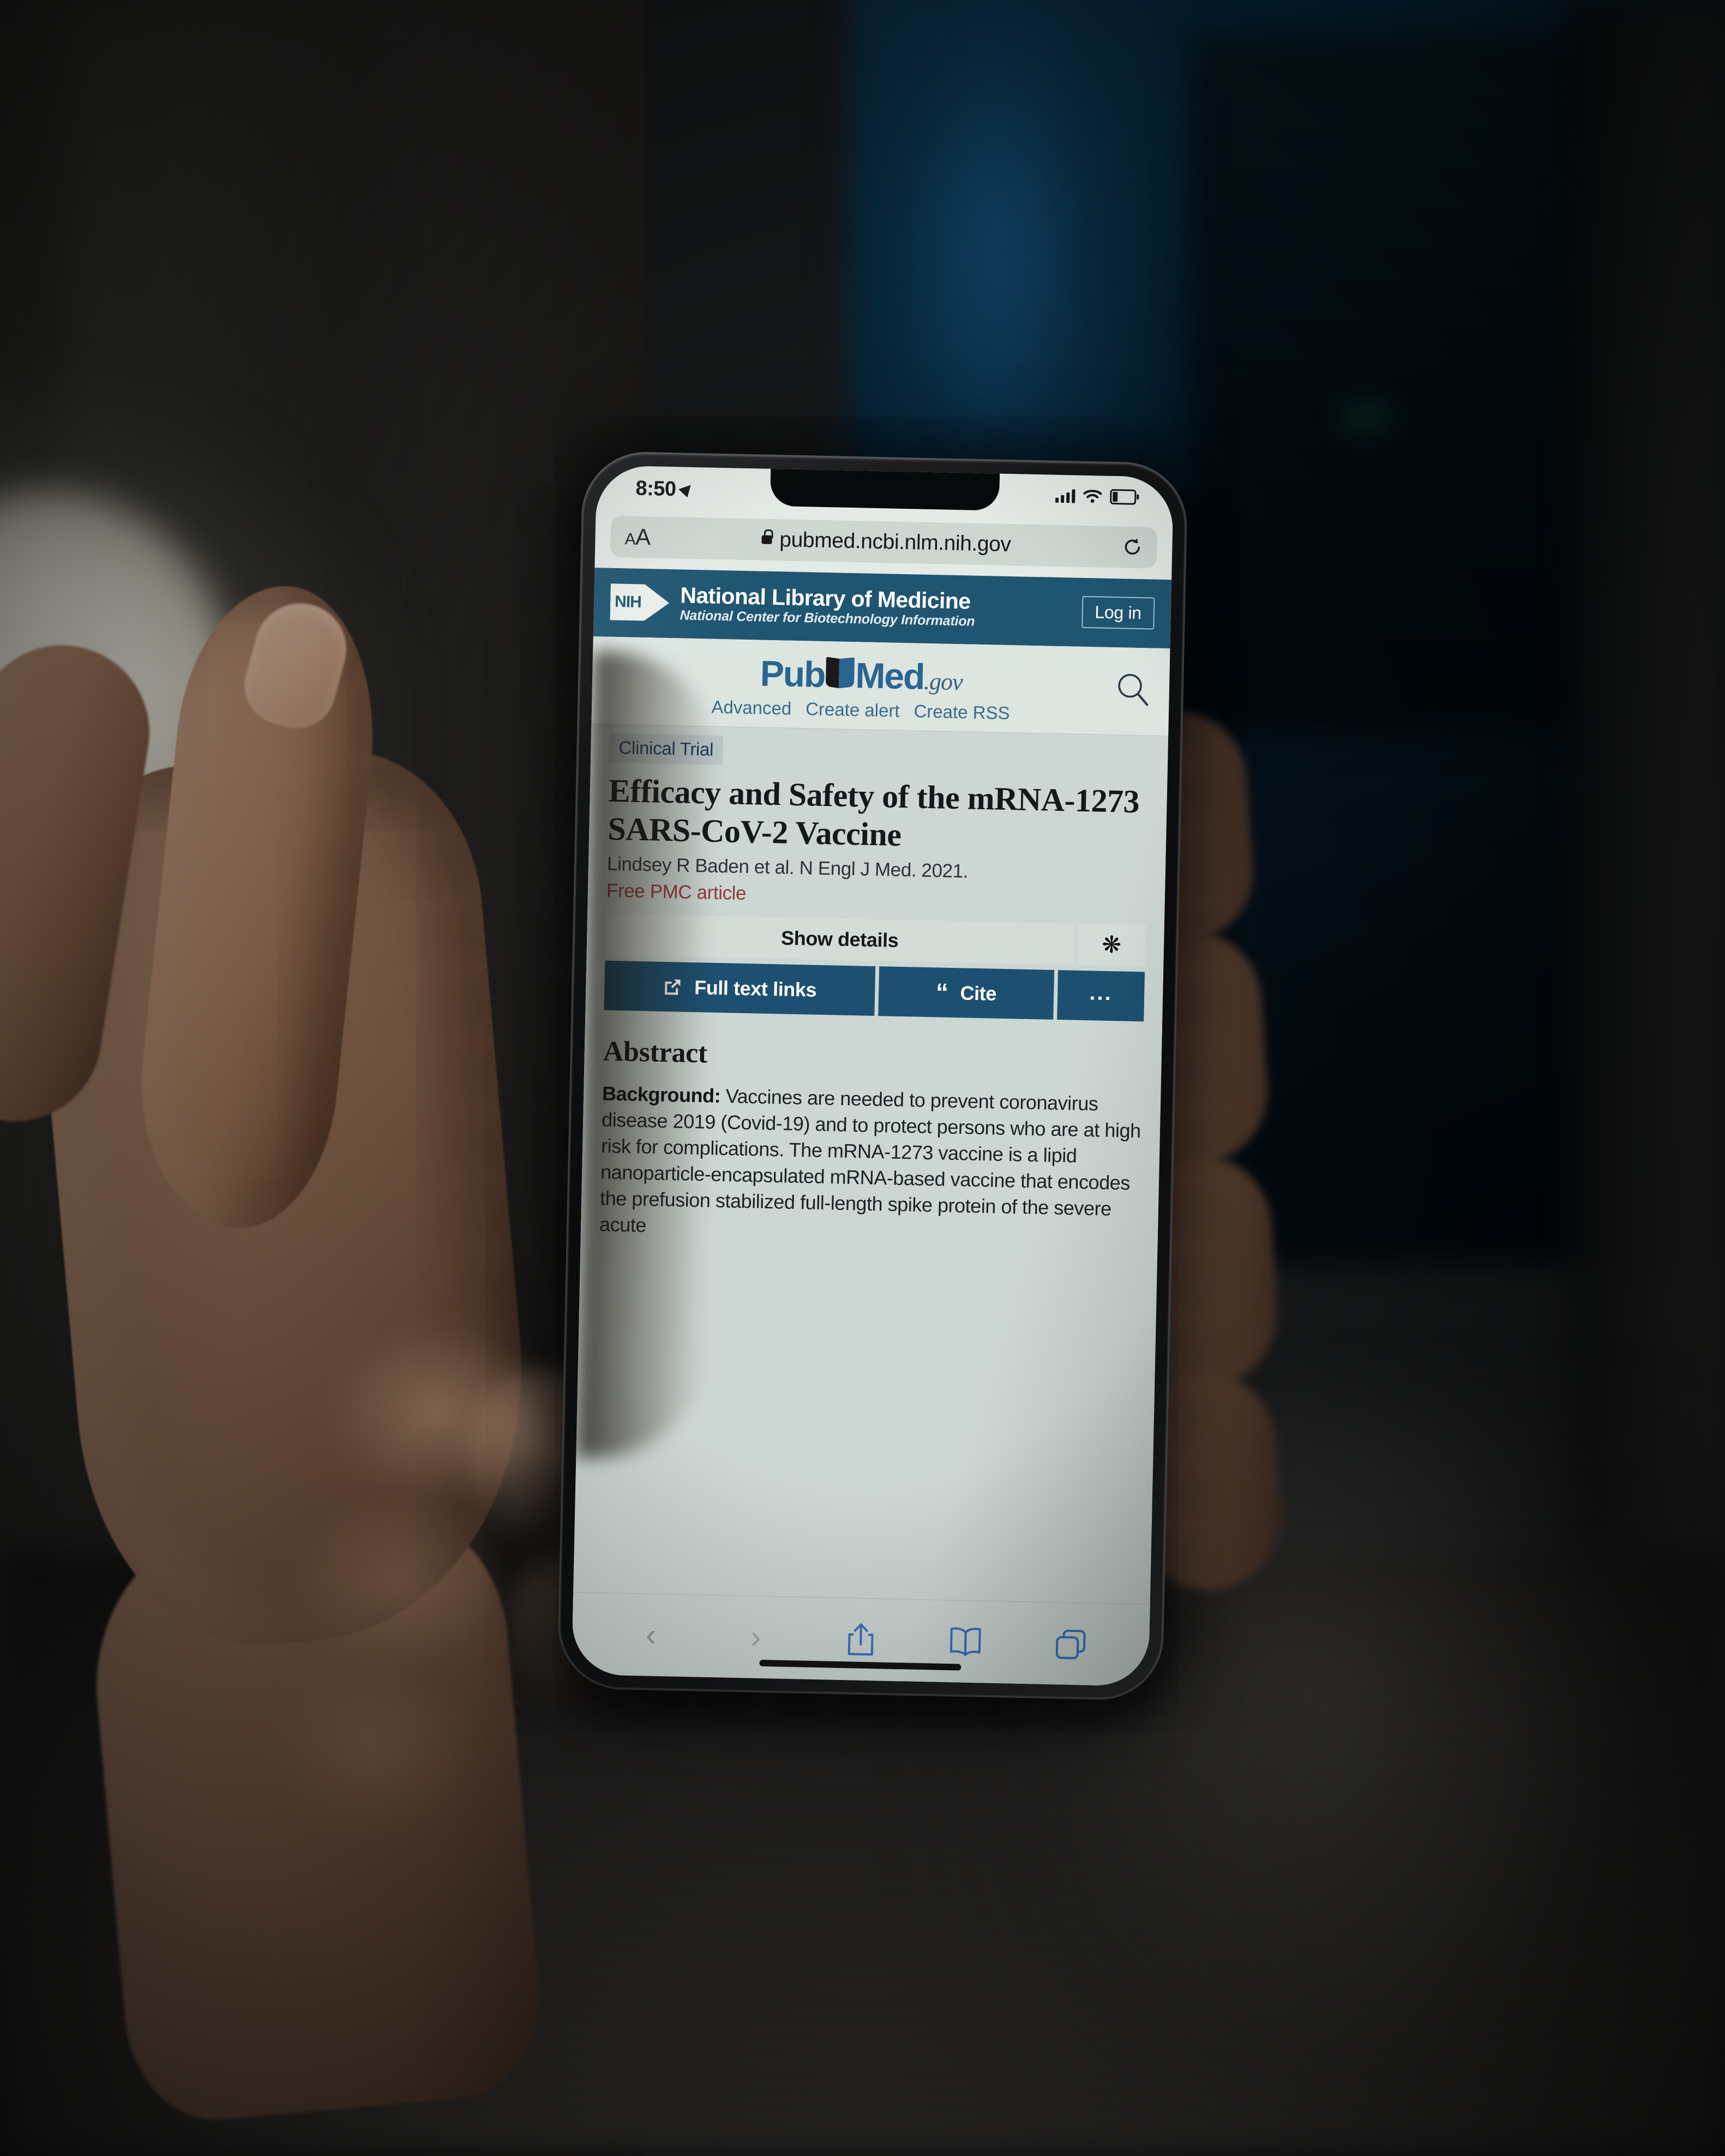  Describe the element at coordinates (1092, 496) in the screenshot. I see `wifi-icon` at that location.